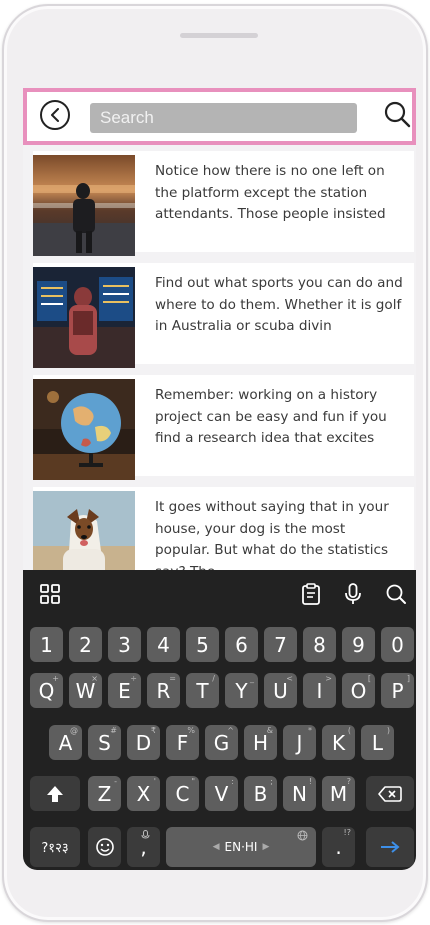 The image size is (430, 925). What do you see at coordinates (397, 690) in the screenshot?
I see `key-p: P]` at bounding box center [397, 690].